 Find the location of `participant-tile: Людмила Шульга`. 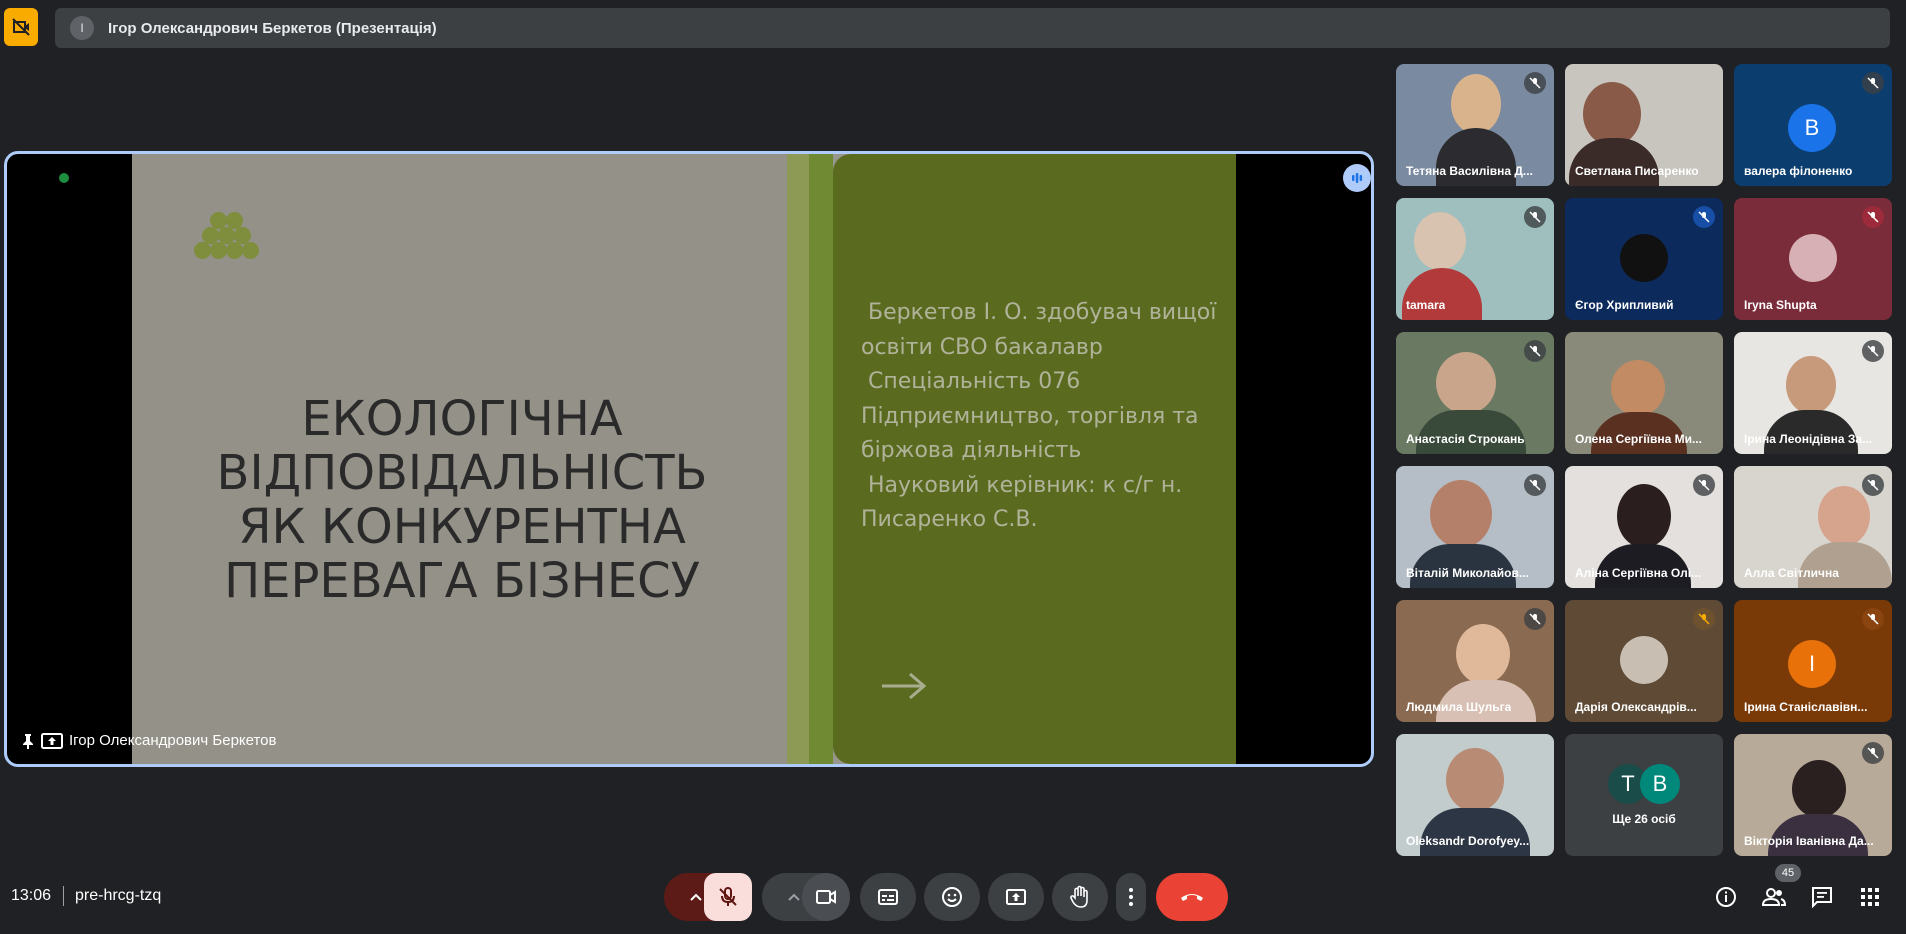

participant-tile: Людмила Шульга is located at coordinates (1475, 661).